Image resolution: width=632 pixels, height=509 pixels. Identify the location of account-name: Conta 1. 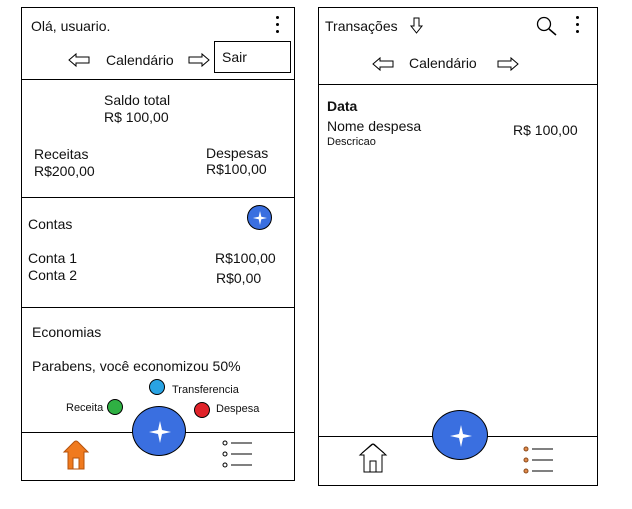
(52, 258).